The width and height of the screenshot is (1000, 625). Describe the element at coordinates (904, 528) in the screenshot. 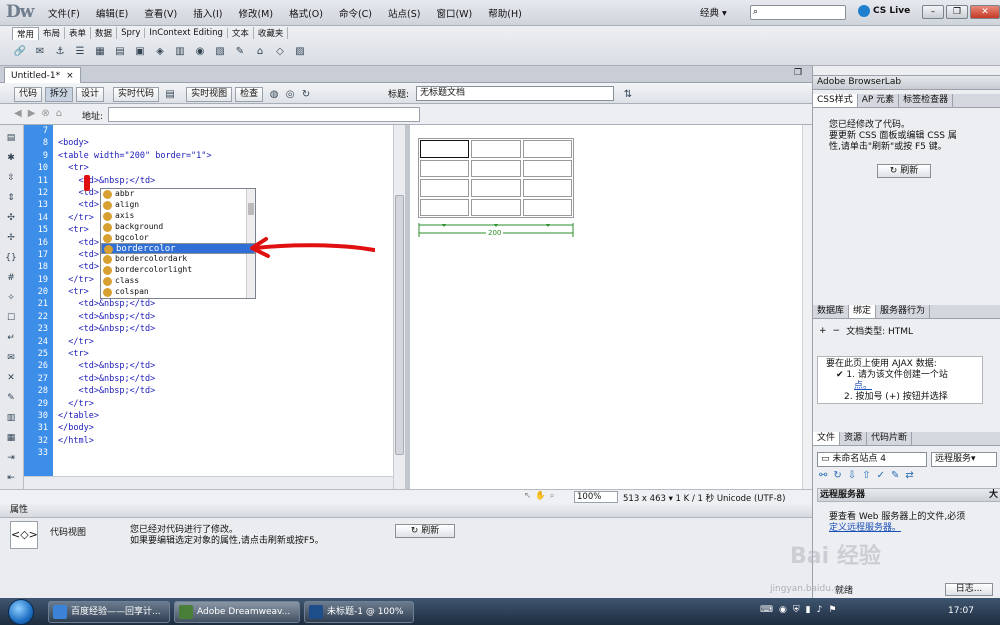

I see `define-remote-server-link: 定义远程服务器。` at that location.